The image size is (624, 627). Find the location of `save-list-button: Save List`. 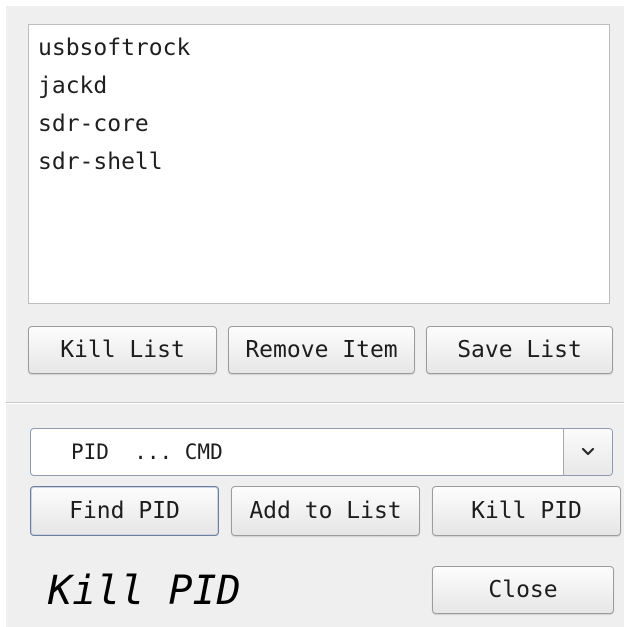

save-list-button: Save List is located at coordinates (519, 350).